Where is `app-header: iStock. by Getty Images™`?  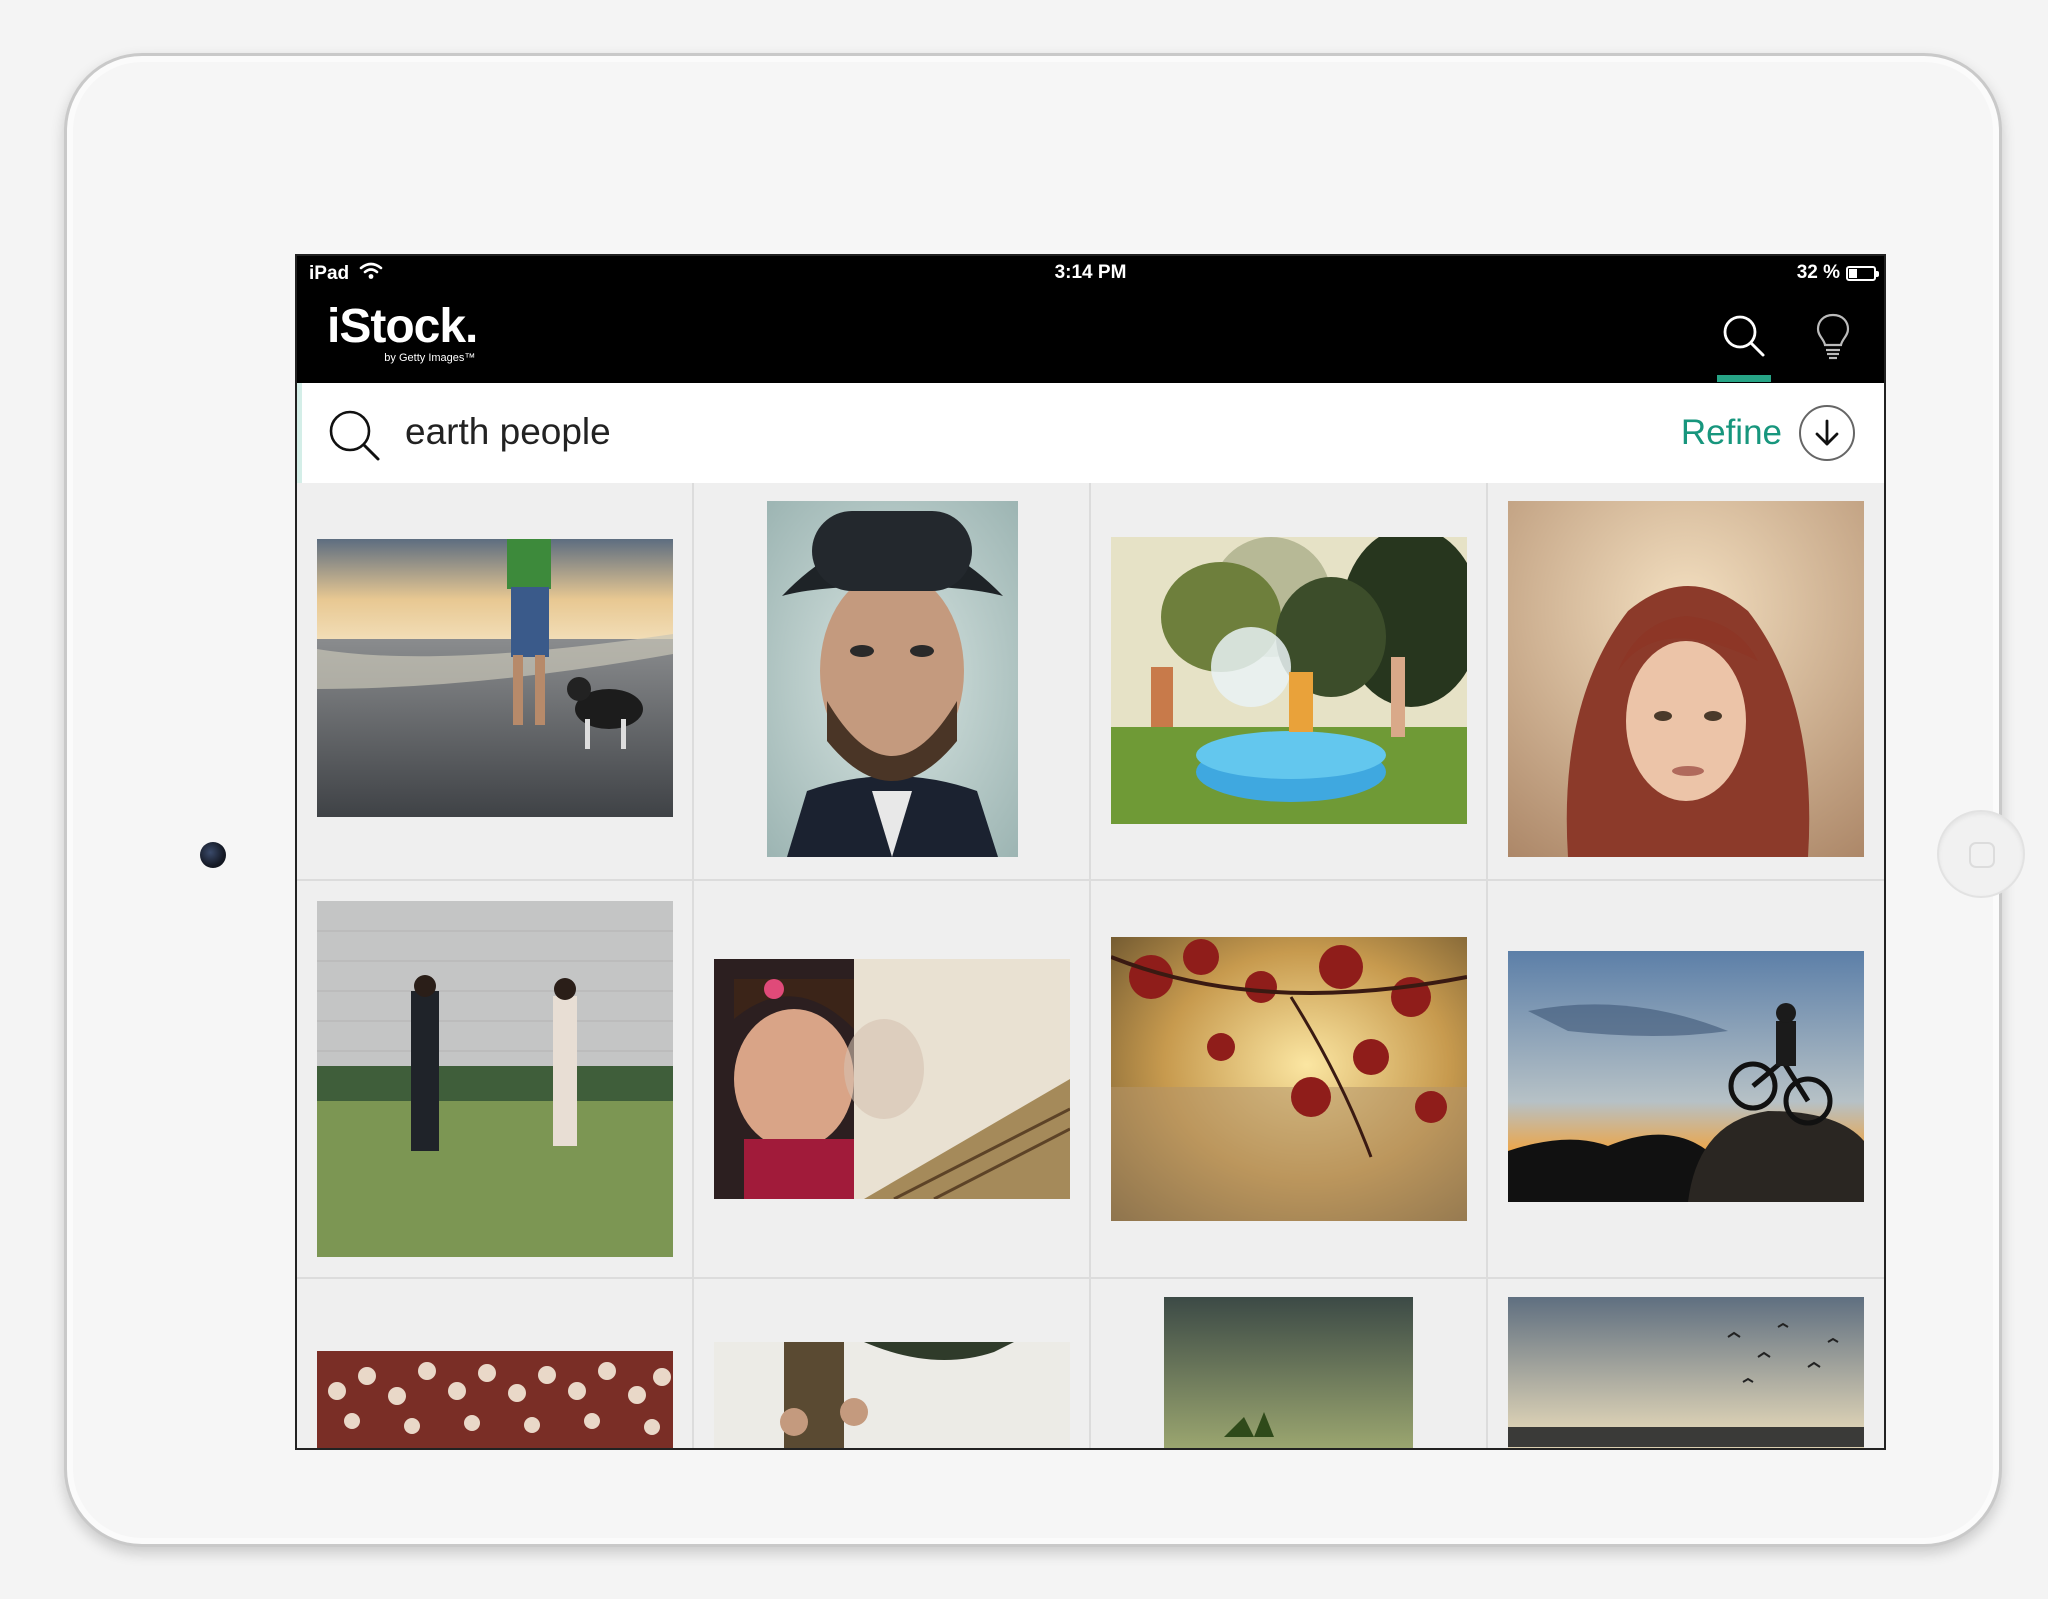
app-header: iStock. by Getty Images™ is located at coordinates (1090, 335).